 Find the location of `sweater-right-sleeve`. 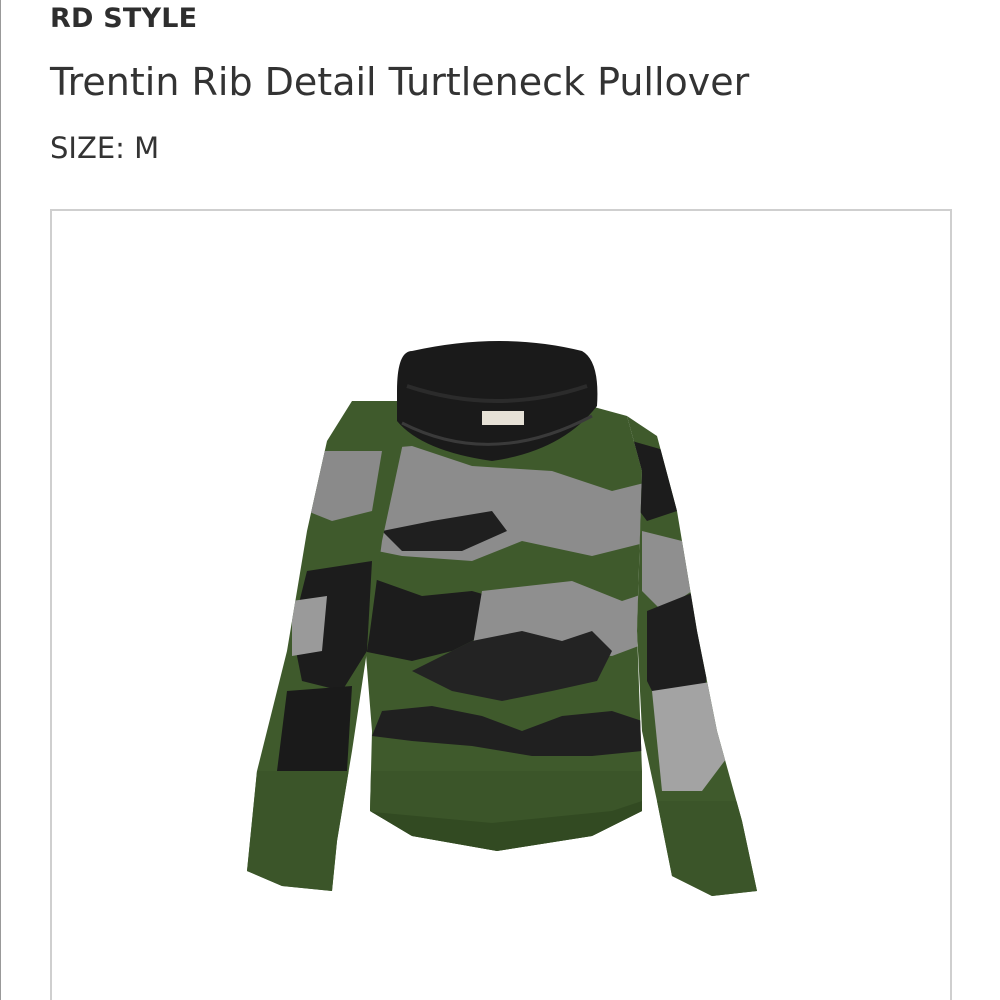

sweater-right-sleeve is located at coordinates (692, 656).